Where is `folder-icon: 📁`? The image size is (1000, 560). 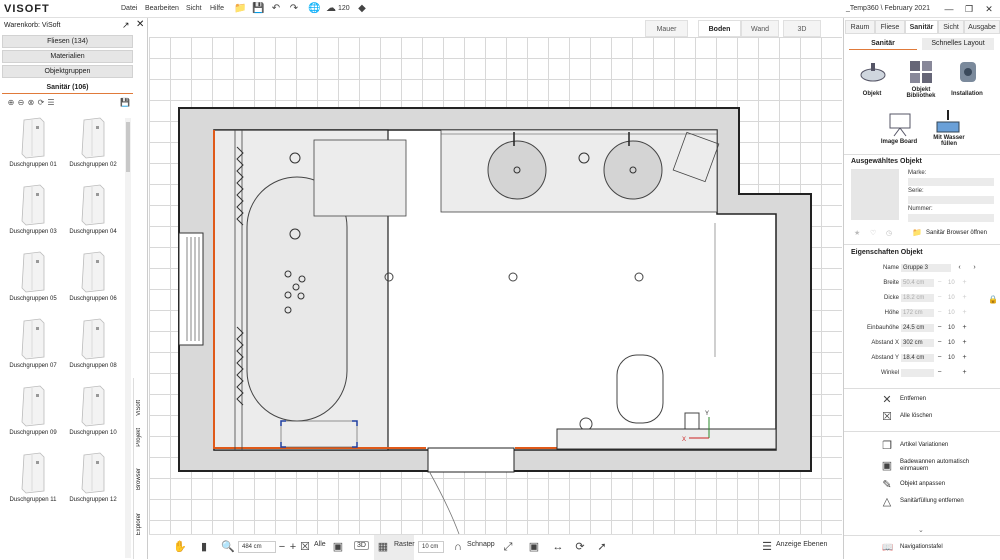
folder-icon: 📁 is located at coordinates (240, 9).